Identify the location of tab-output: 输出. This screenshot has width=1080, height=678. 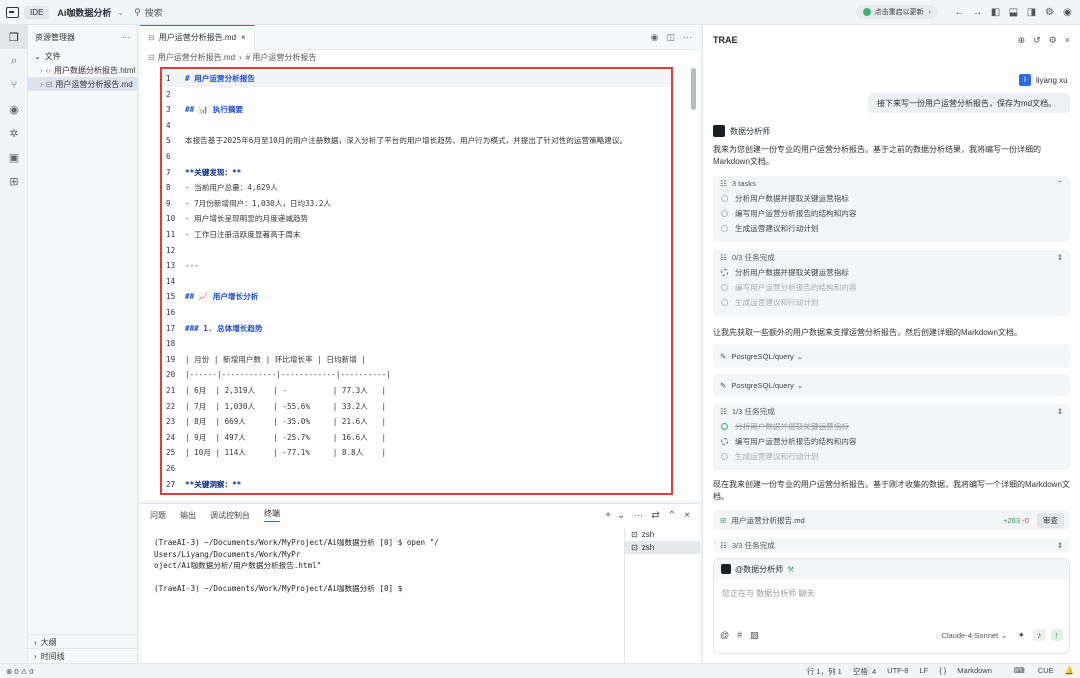
(188, 515).